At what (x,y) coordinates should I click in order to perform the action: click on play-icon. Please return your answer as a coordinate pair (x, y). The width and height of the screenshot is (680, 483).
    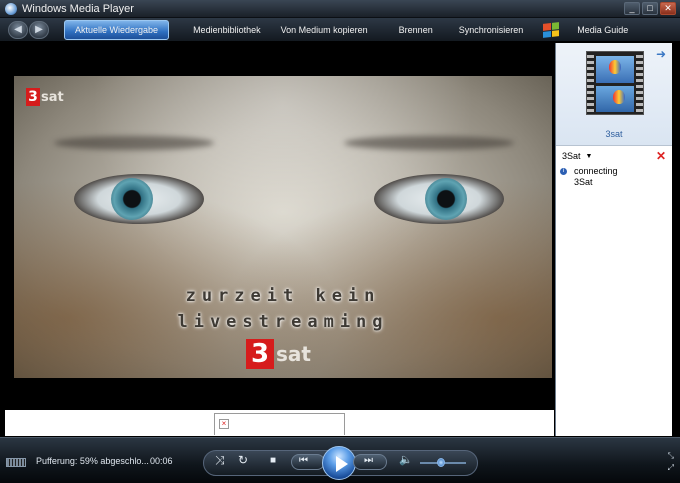
    Looking at the image, I should click on (342, 464).